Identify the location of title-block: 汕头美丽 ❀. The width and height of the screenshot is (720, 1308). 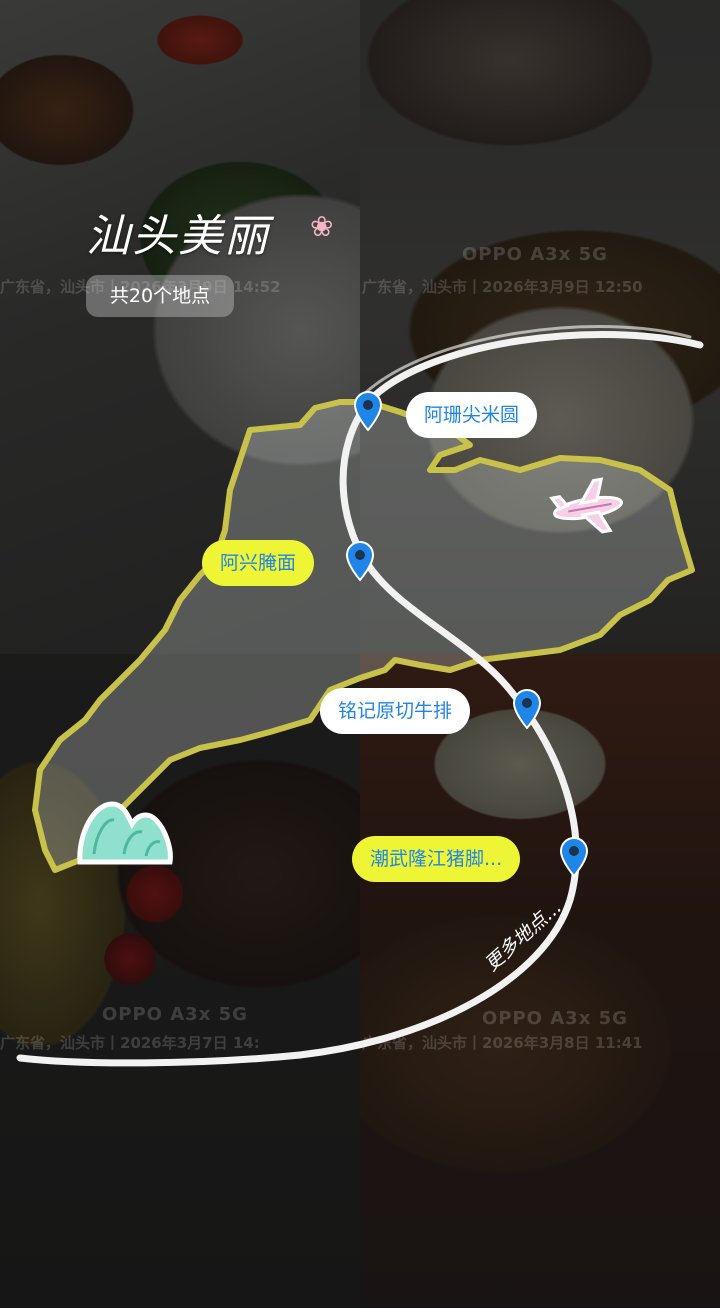
(209, 232).